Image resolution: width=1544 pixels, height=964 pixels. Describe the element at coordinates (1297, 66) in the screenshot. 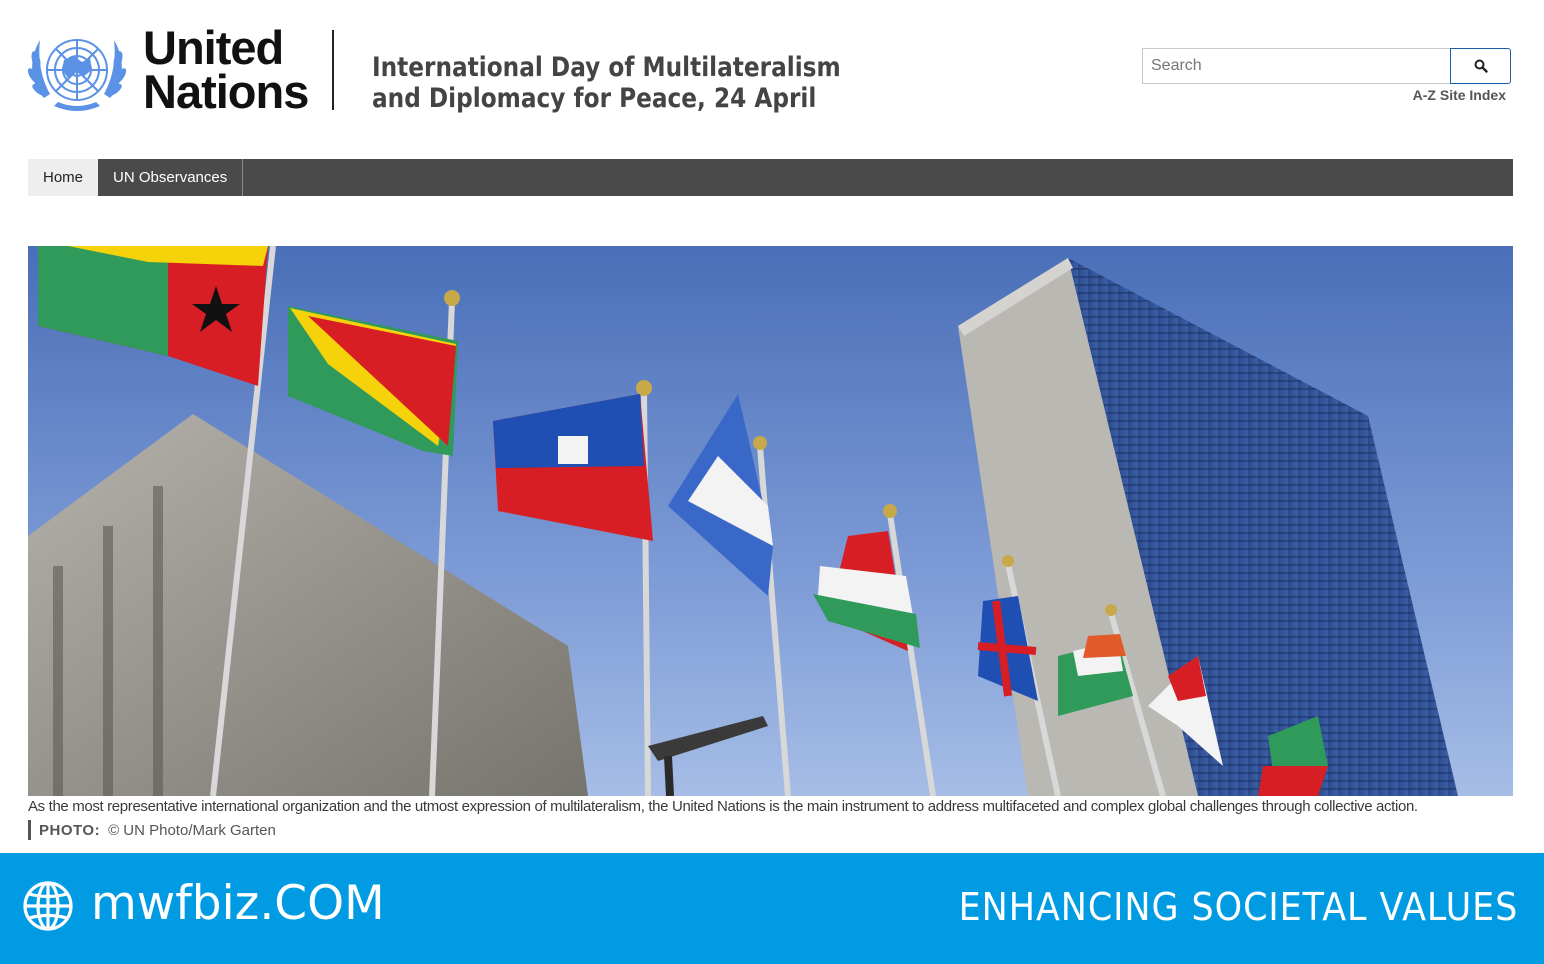

I see `search-input` at that location.